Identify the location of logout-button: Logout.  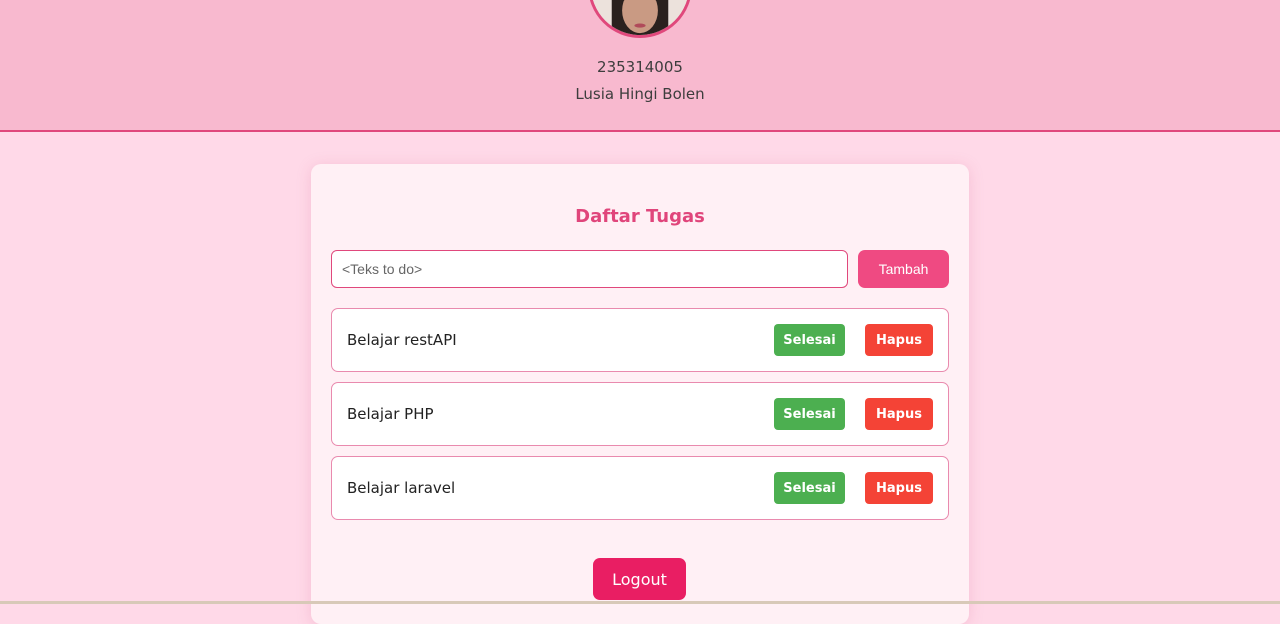
(639, 579).